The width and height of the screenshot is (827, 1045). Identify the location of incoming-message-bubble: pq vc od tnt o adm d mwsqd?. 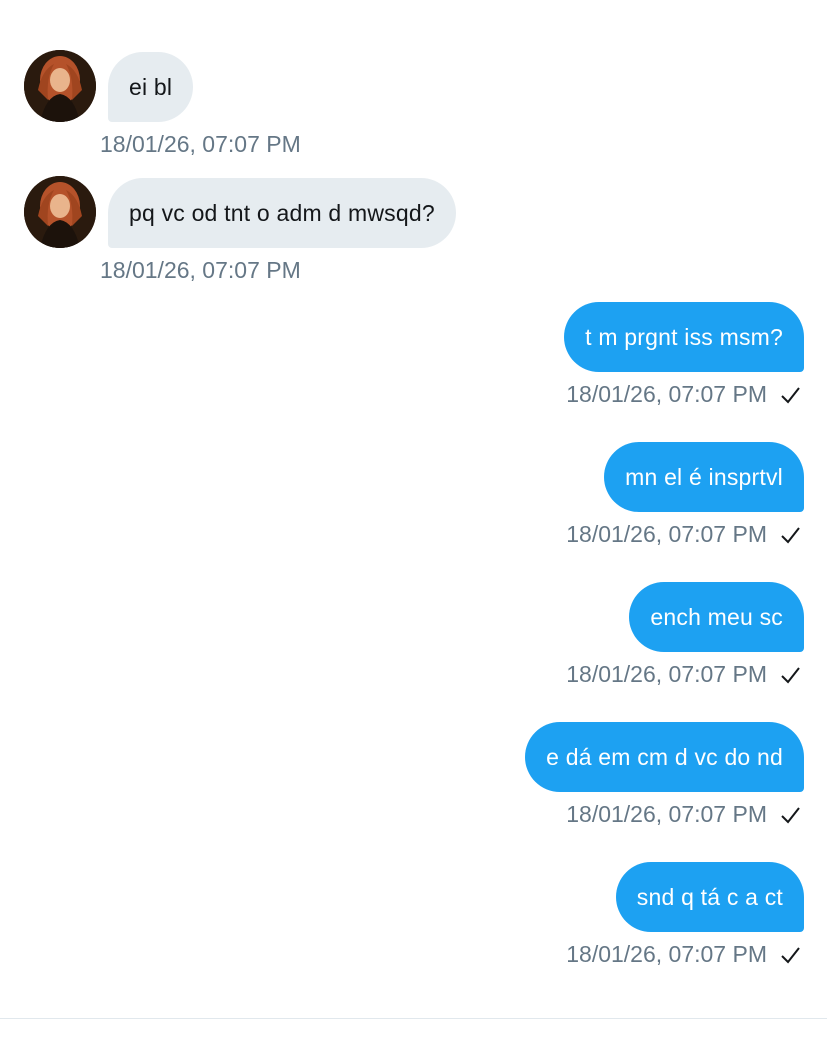
(282, 213).